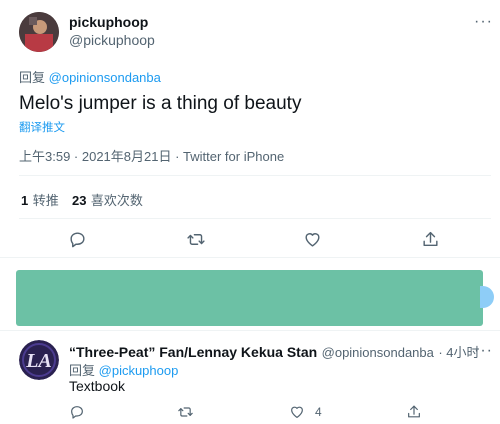  What do you see at coordinates (116, 200) in the screenshot?
I see `like-label: 喜欢次数` at bounding box center [116, 200].